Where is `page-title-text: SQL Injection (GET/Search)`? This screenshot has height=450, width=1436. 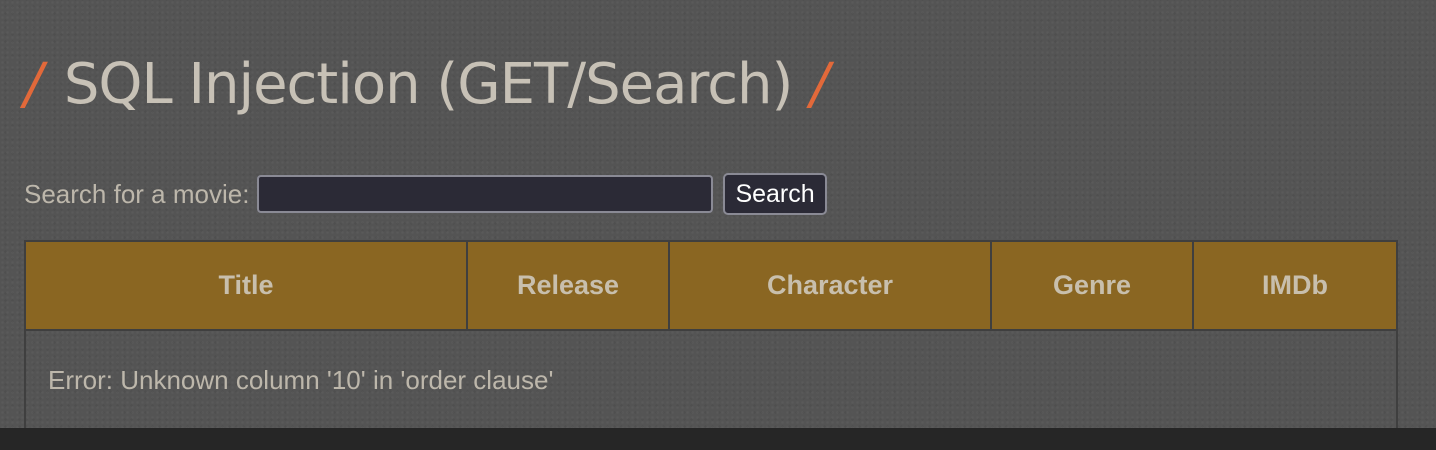
page-title-text: SQL Injection (GET/Search) is located at coordinates (428, 84).